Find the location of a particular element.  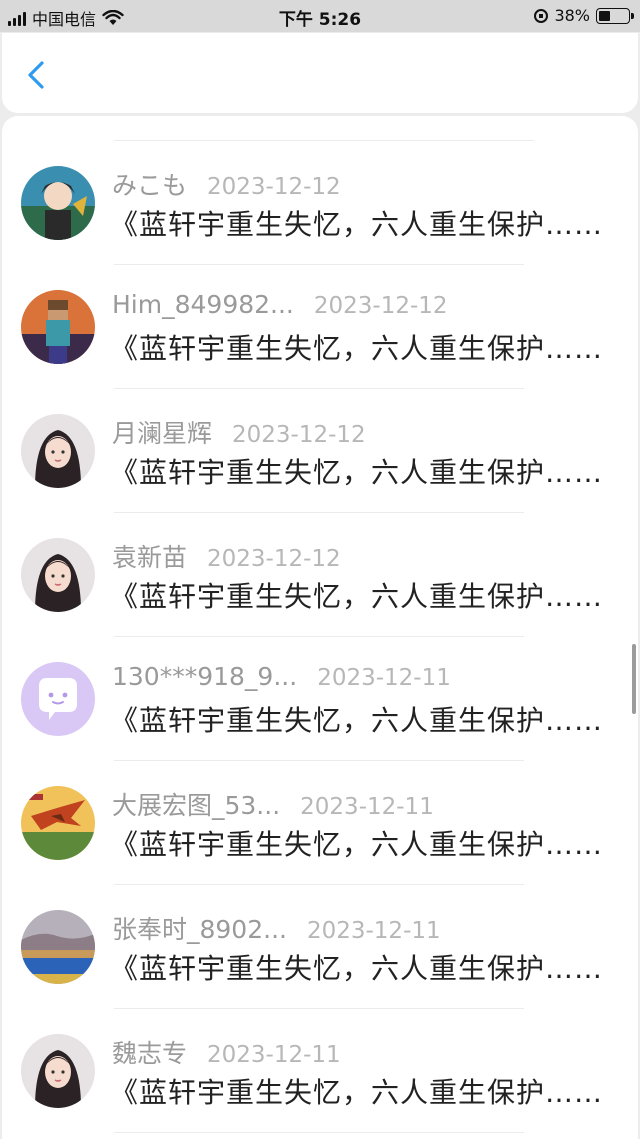

item-meta: Him_849982... 2023-12-12 is located at coordinates (280, 304).